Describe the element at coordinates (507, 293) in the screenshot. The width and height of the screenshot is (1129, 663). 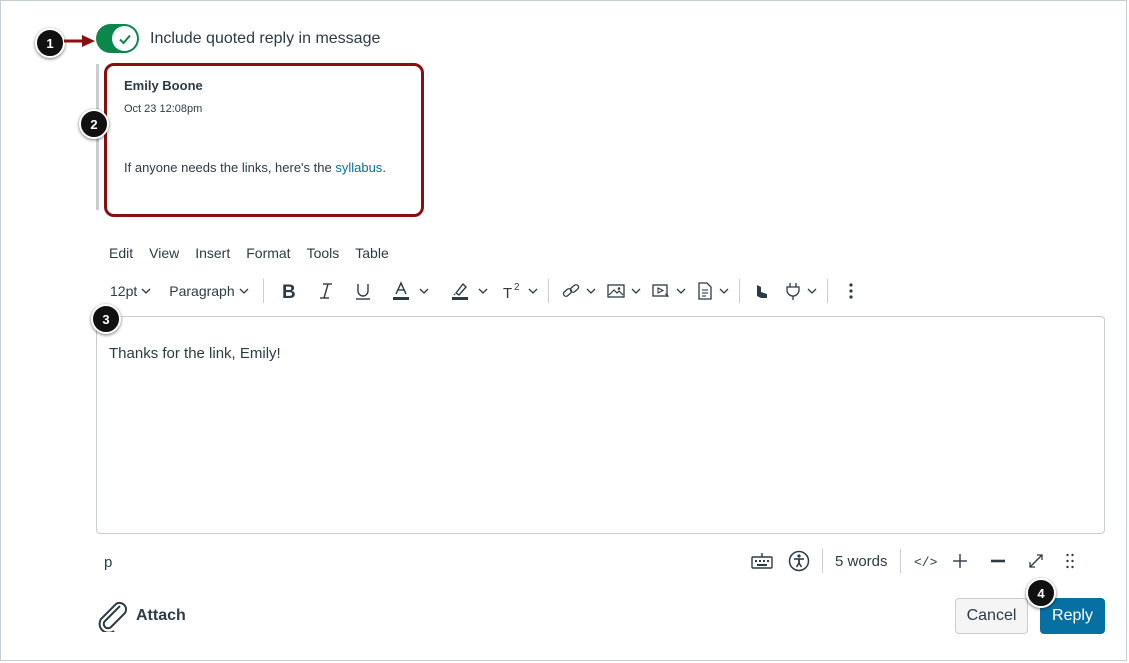
I see `svg-text: T` at that location.